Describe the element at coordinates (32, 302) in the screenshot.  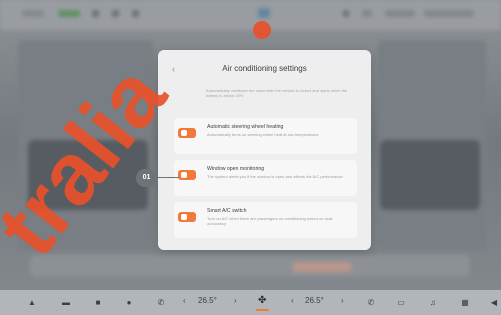
I see `car-icon: ▲` at that location.